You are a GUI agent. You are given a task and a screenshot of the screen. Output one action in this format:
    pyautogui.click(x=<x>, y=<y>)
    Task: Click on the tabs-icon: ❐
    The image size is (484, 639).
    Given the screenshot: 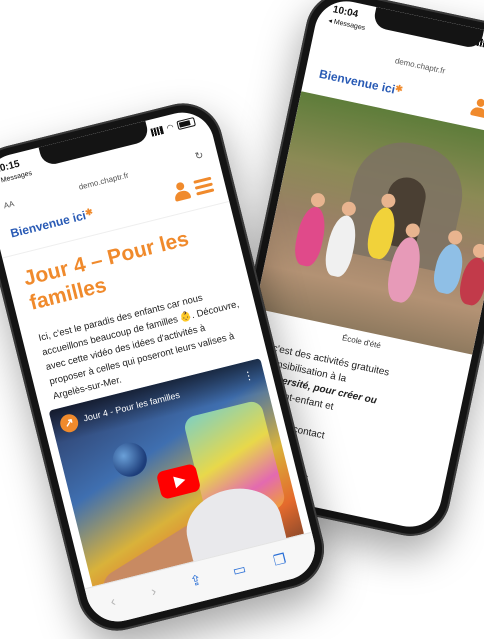 What is the action you would take?
    pyautogui.click(x=280, y=560)
    